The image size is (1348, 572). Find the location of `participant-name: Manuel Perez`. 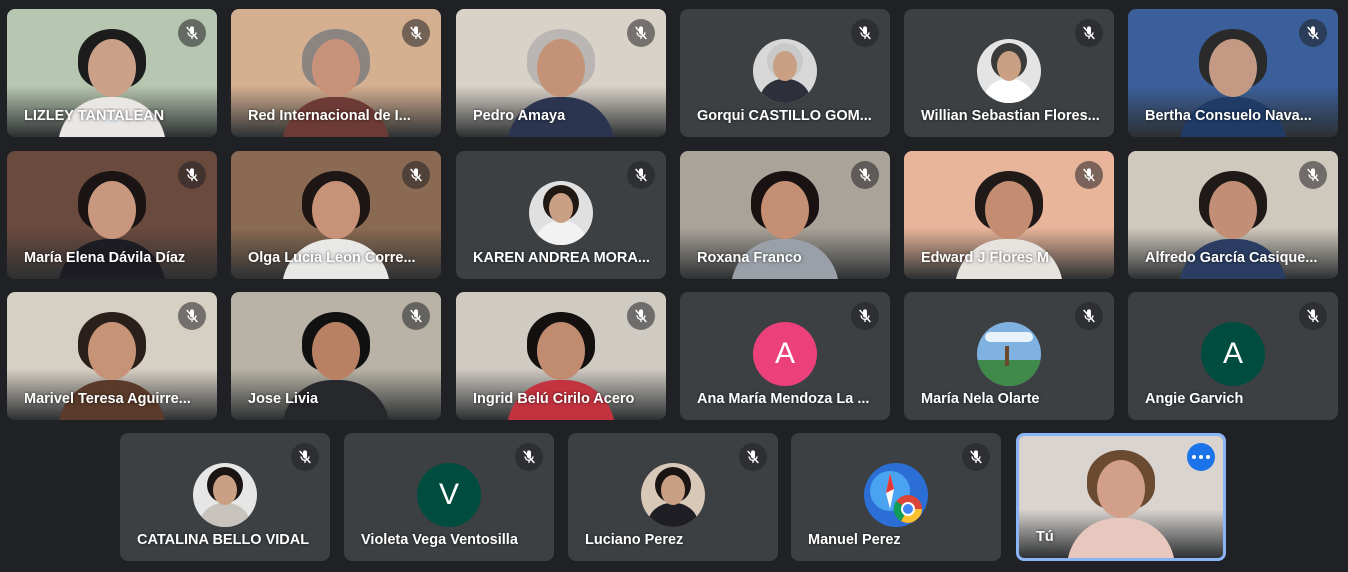

participant-name: Manuel Perez is located at coordinates (854, 540).